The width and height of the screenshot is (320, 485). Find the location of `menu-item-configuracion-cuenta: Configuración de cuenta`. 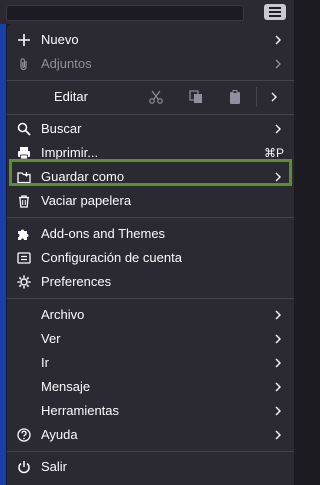

menu-item-configuracion-cuenta: Configuración de cuenta is located at coordinates (150, 258).